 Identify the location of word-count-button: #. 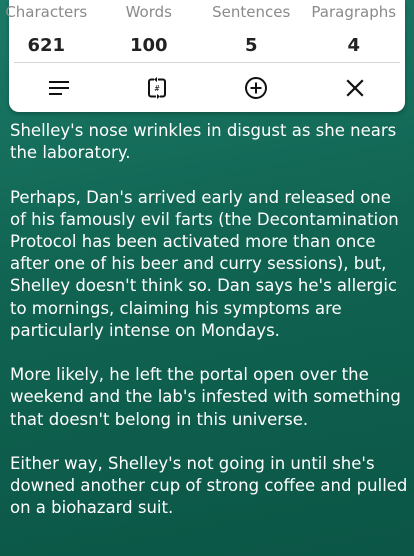
(157, 88).